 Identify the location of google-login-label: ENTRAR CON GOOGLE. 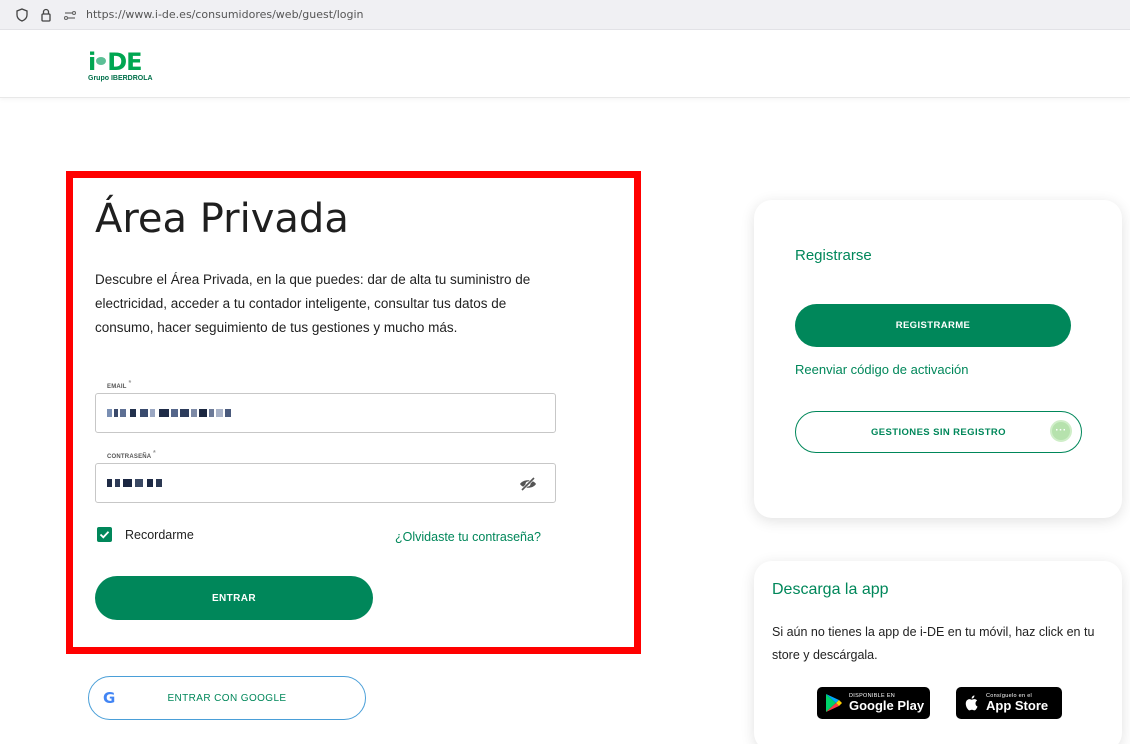
(227, 698).